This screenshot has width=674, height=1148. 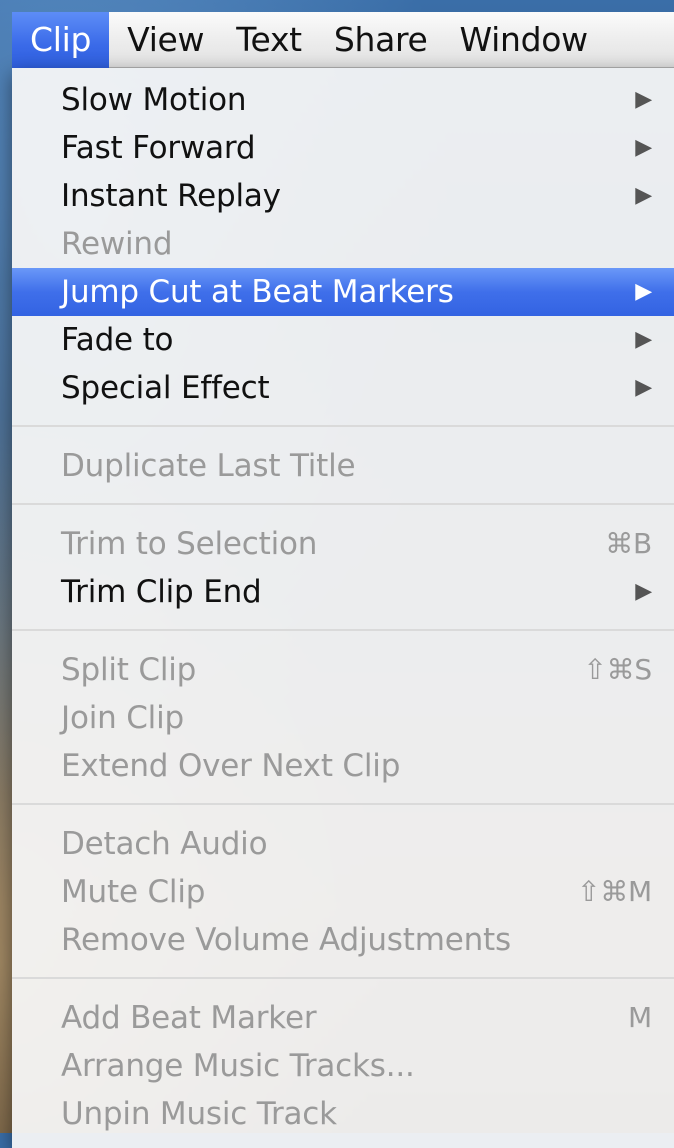 I want to click on menu-item-label: Join Clip, so click(x=122, y=718).